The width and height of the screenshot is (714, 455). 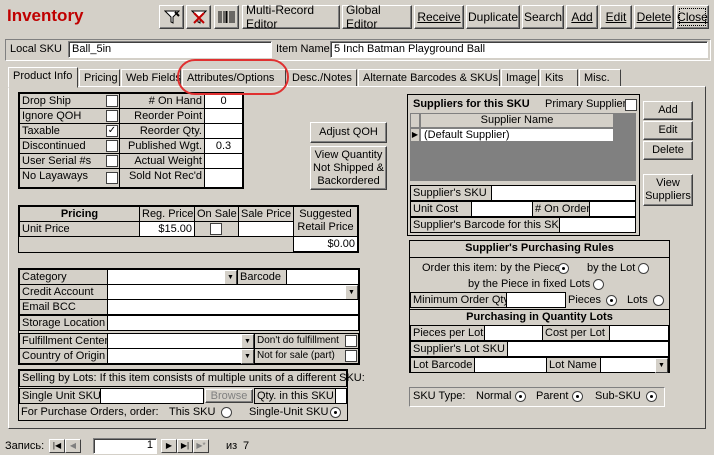 I want to click on dont-fulfill-checkbox, so click(x=351, y=341).